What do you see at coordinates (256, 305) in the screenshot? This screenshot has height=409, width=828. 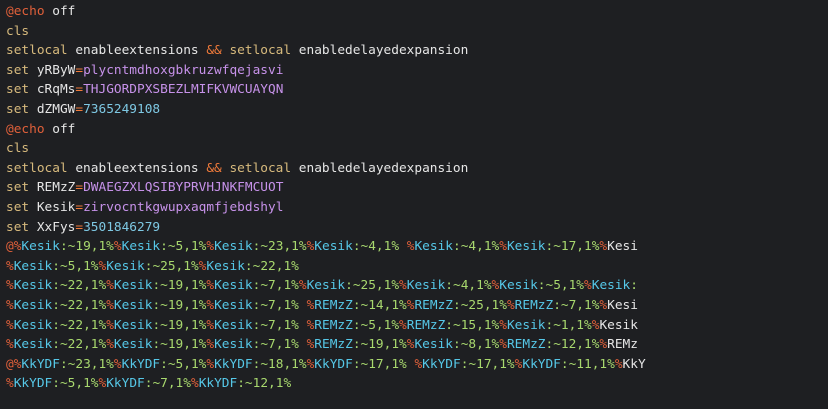 I see `code-token: Kesik:~7,1%` at bounding box center [256, 305].